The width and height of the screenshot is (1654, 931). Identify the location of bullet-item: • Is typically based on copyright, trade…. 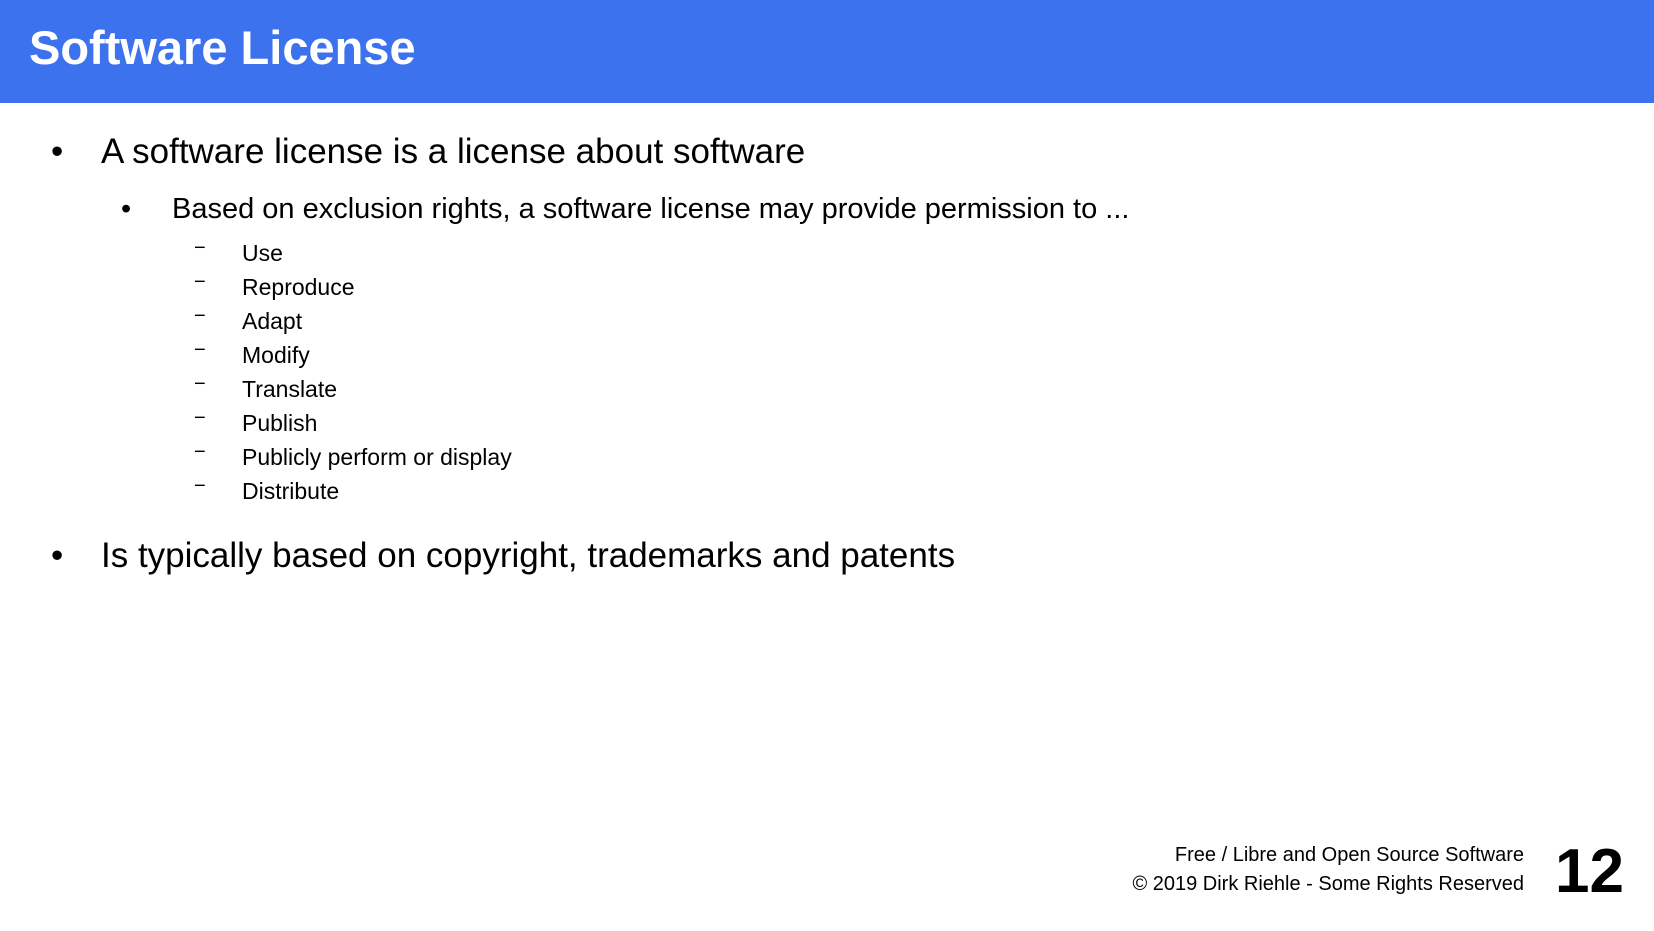
(503, 556).